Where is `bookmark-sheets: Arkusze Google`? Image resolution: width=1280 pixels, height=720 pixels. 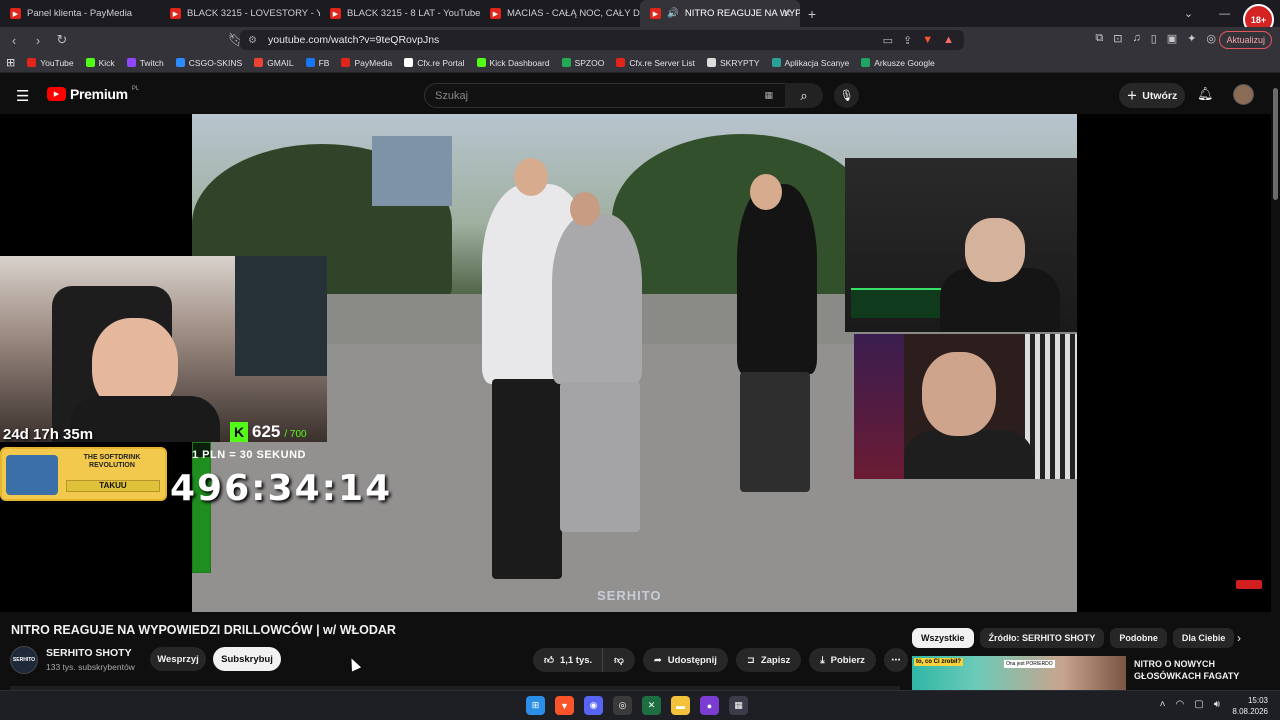 bookmark-sheets: Arkusze Google is located at coordinates (897, 63).